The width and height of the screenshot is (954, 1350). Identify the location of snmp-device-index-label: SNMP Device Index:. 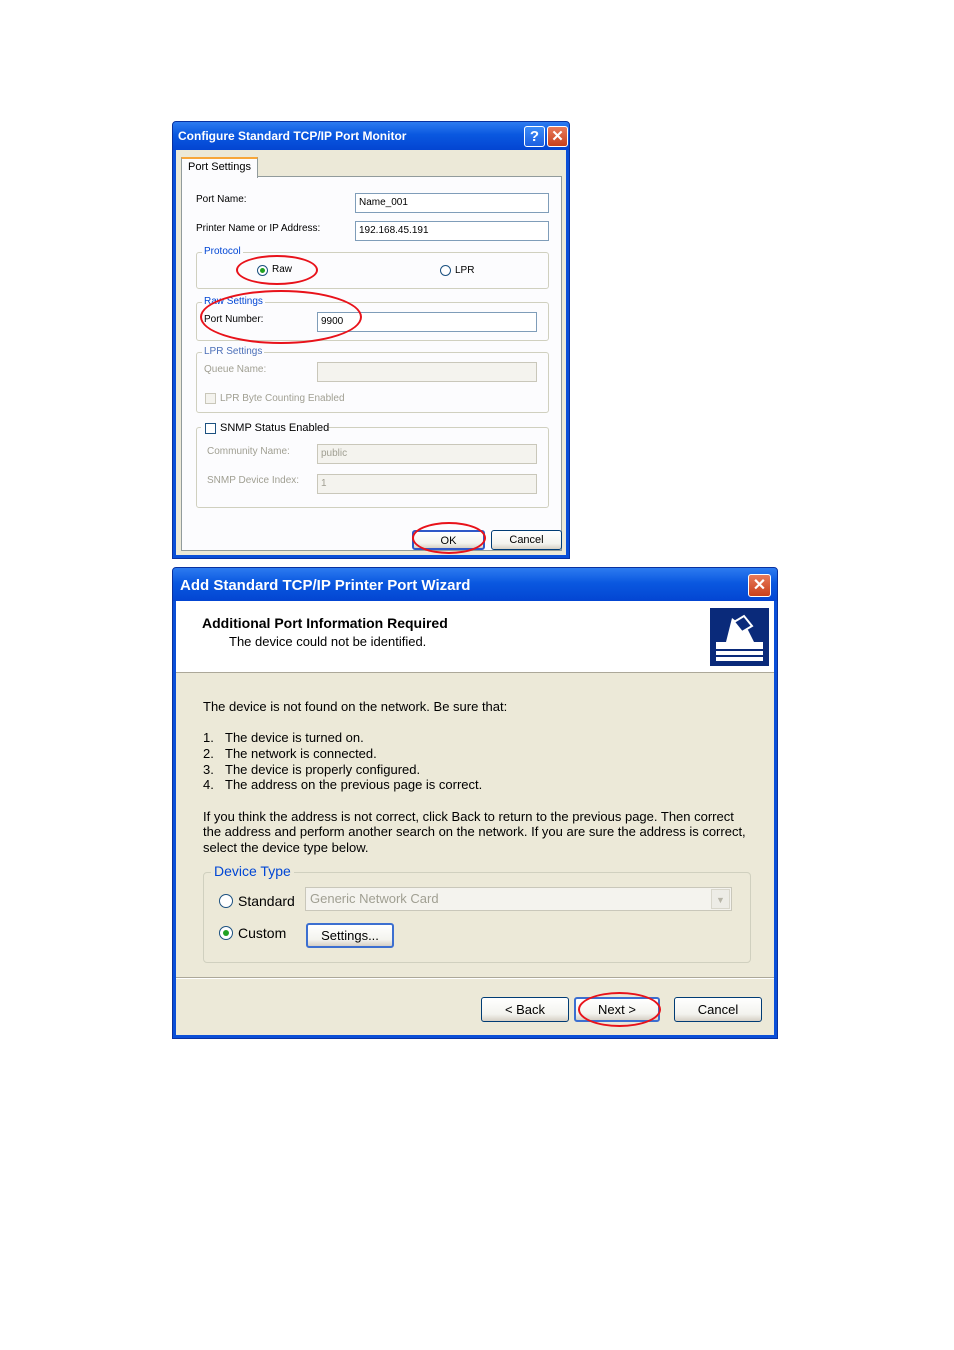
(253, 480).